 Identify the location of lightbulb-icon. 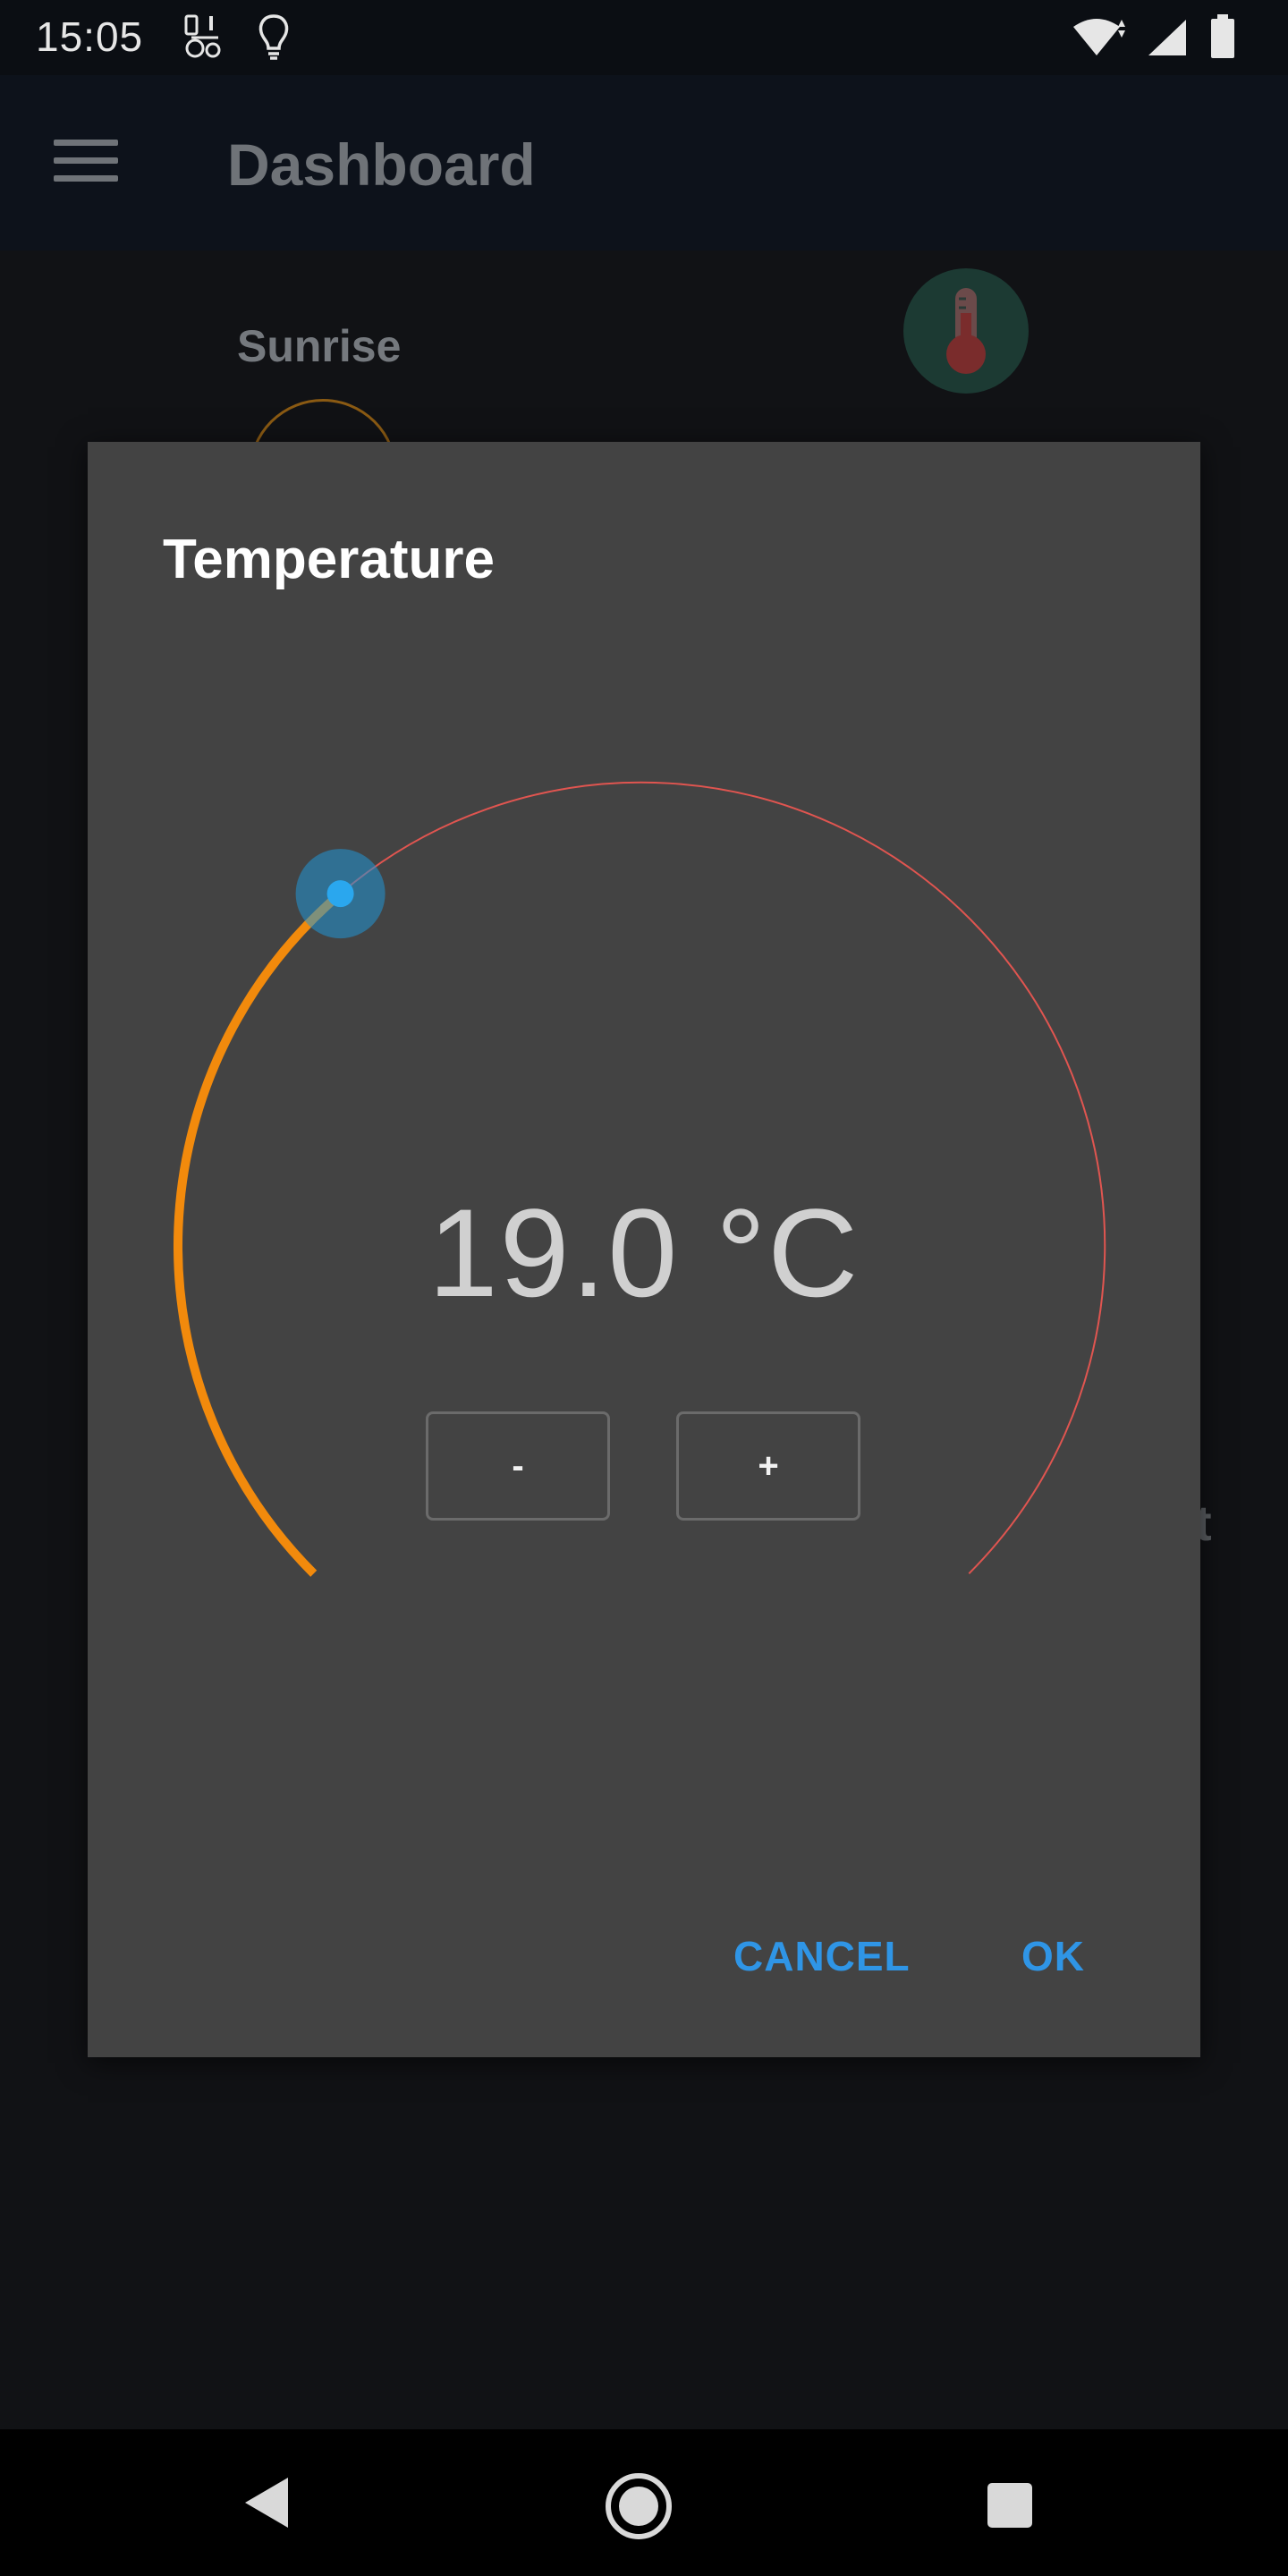
(273, 37).